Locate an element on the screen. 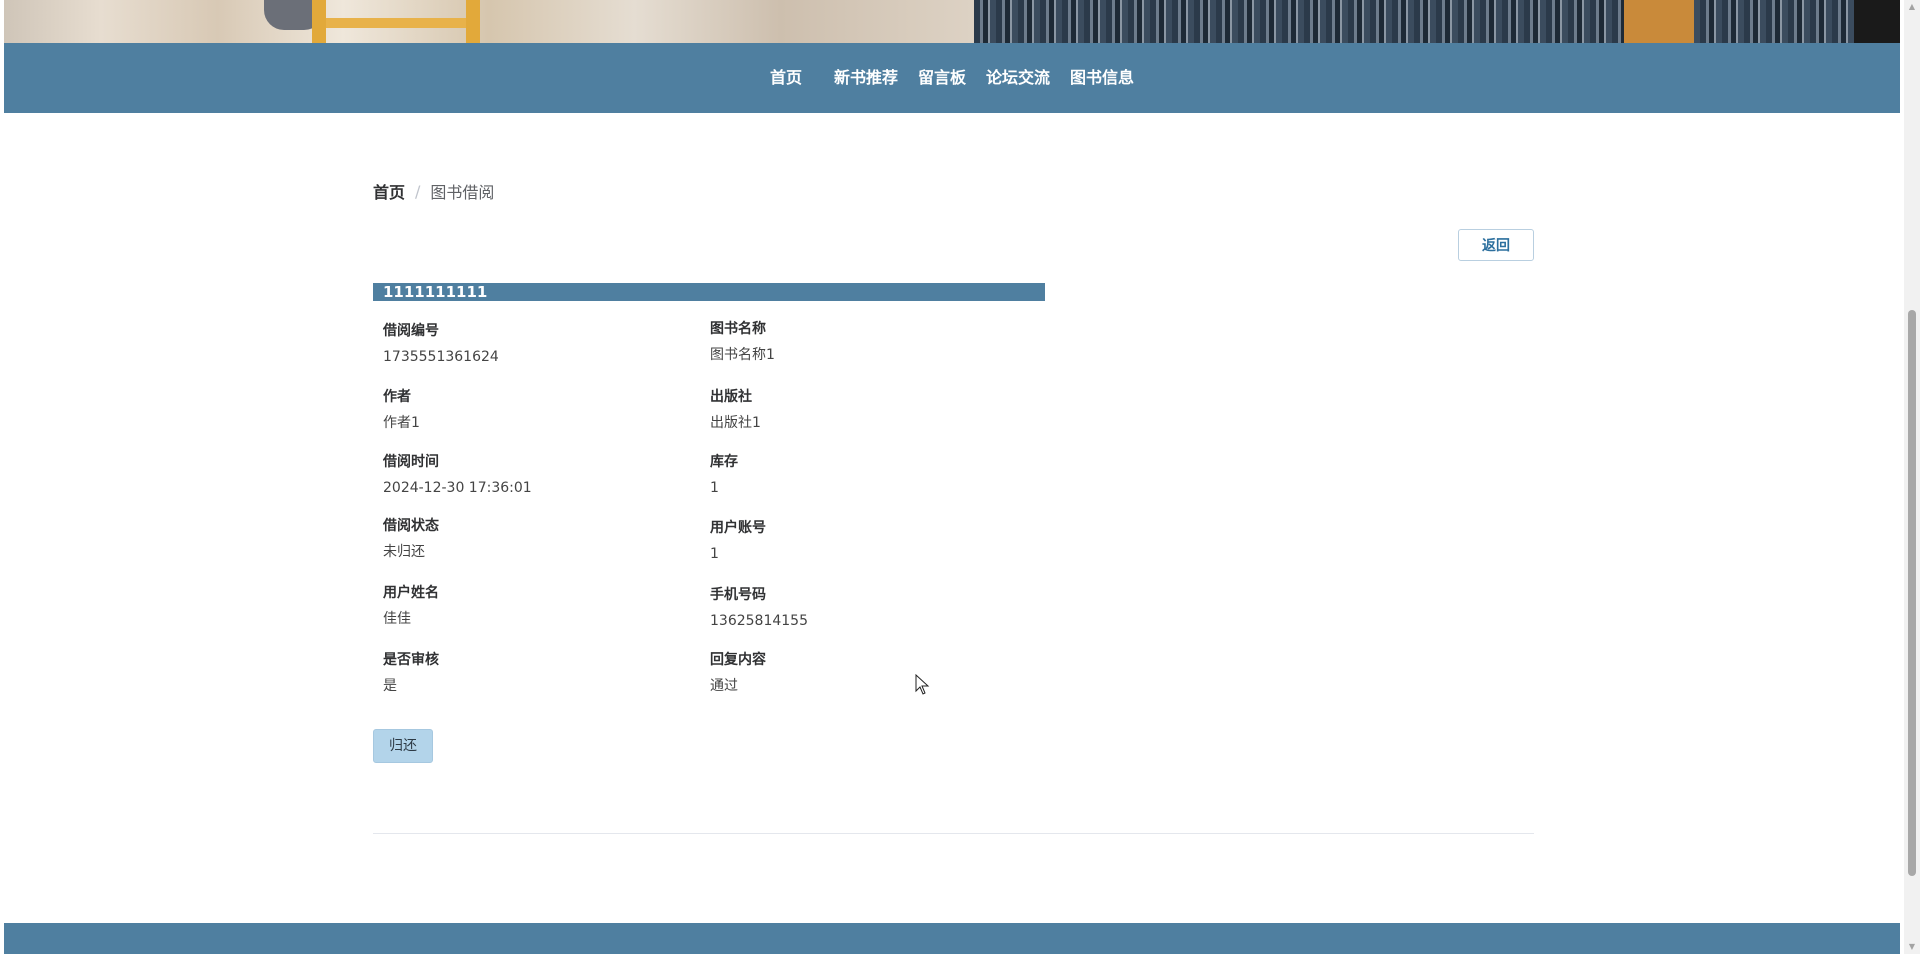 The height and width of the screenshot is (954, 1920). field-reply: 回复内容 通过 is located at coordinates (860, 673).